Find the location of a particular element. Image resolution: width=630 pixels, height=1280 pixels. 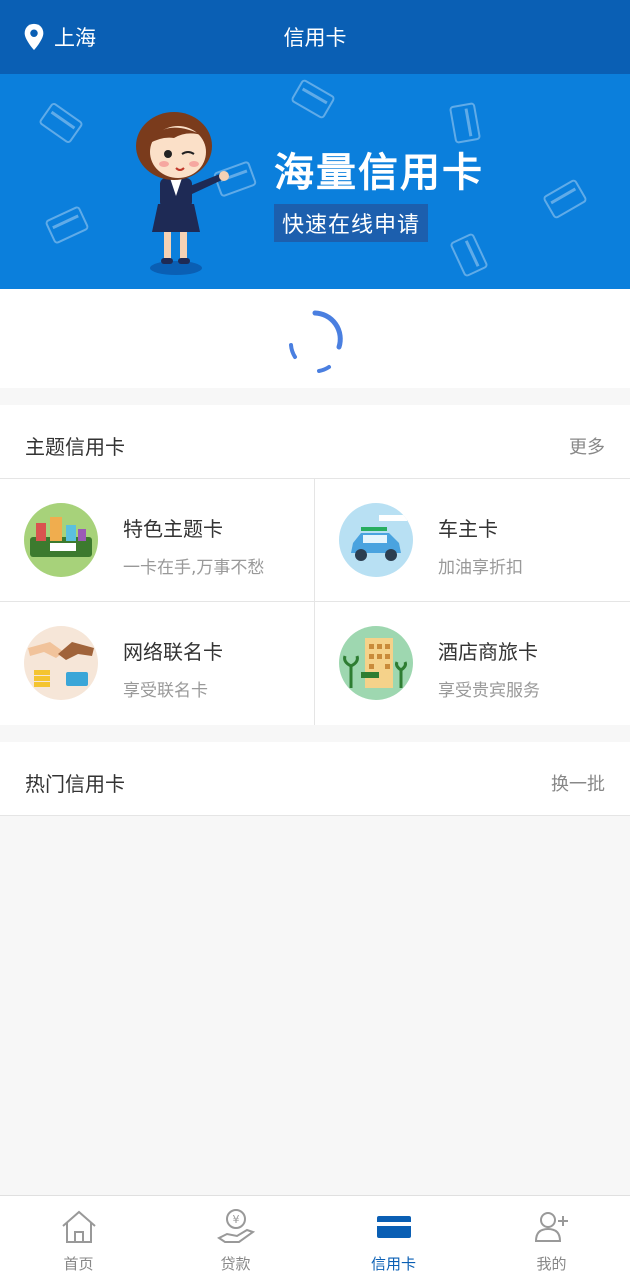

page-title: 信用卡 is located at coordinates (315, 38).